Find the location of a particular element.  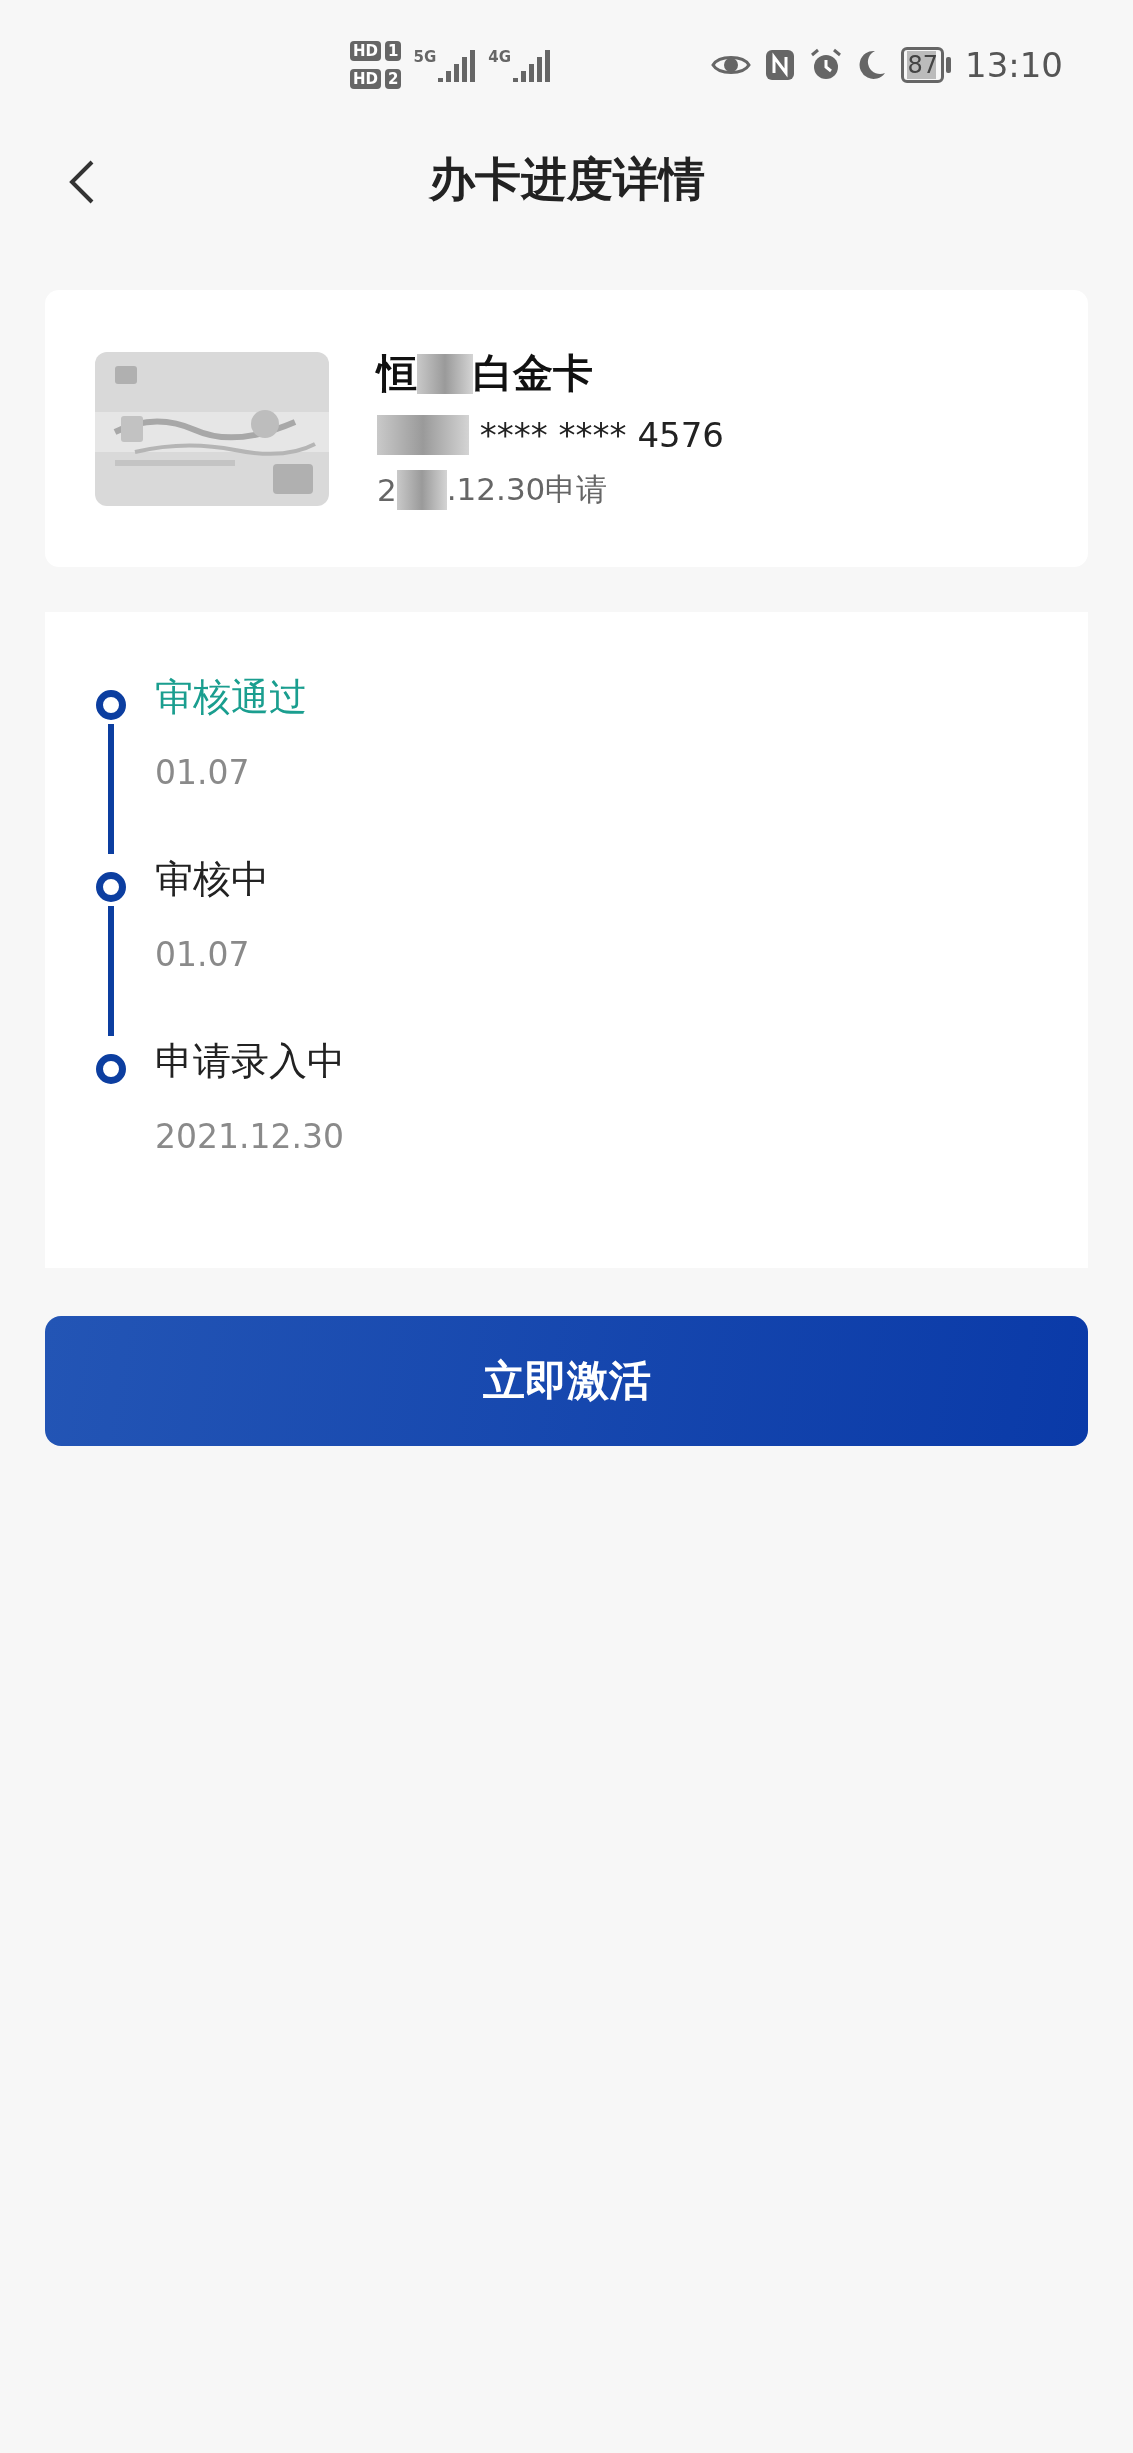

page-title: 办卡进度详情 is located at coordinates (566, 179).